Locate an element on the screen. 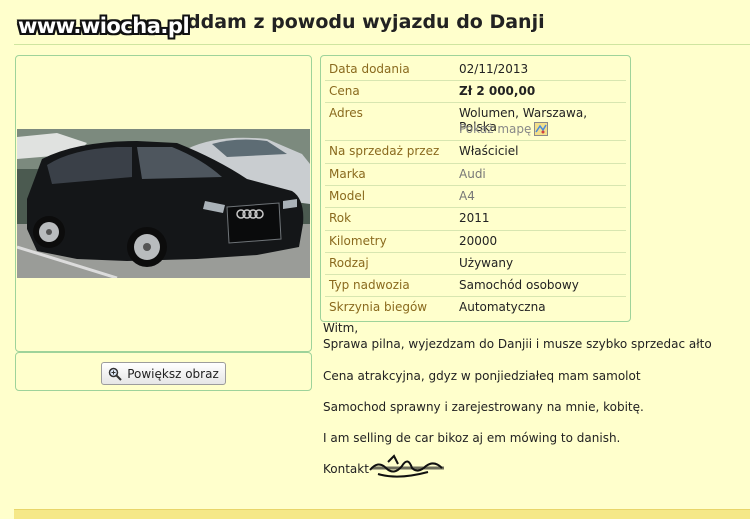 The height and width of the screenshot is (519, 750). details-row-condition: Rodzaj Używany is located at coordinates (475, 263).